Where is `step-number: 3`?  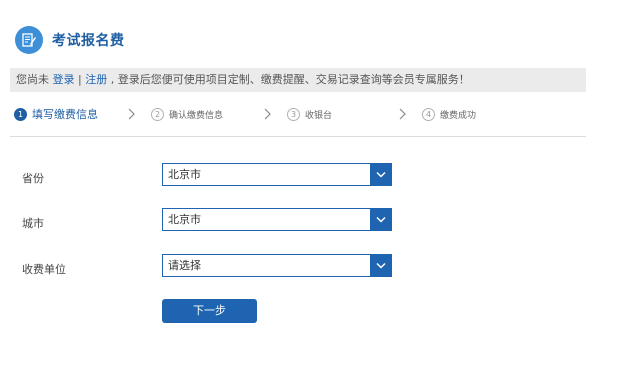 step-number: 3 is located at coordinates (293, 114).